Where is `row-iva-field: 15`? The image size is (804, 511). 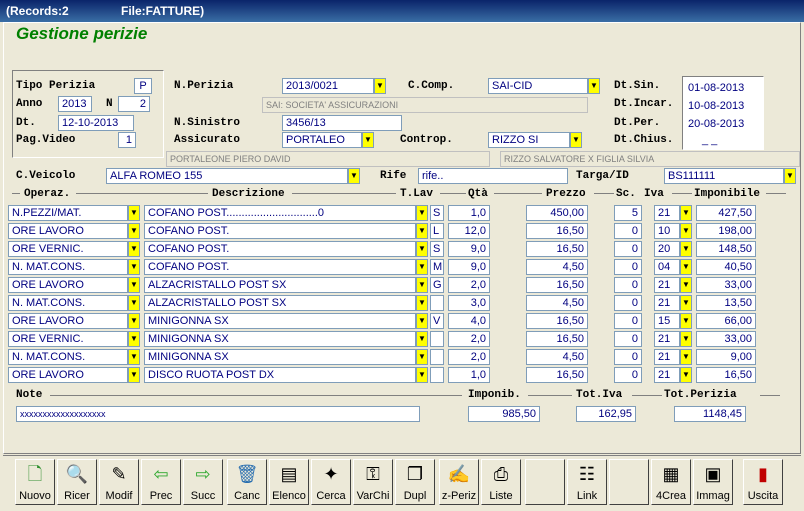
row-iva-field: 15 is located at coordinates (667, 321).